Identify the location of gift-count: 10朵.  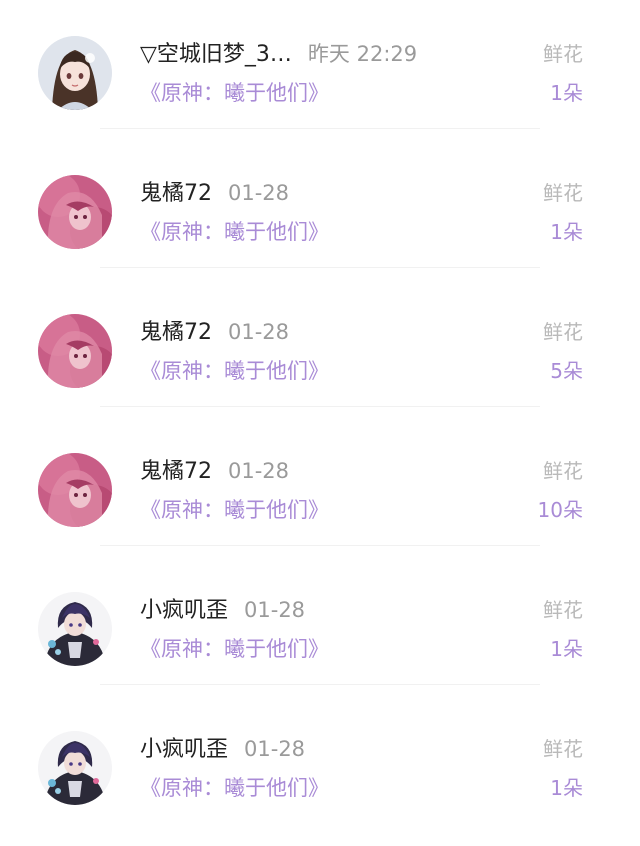
(560, 510).